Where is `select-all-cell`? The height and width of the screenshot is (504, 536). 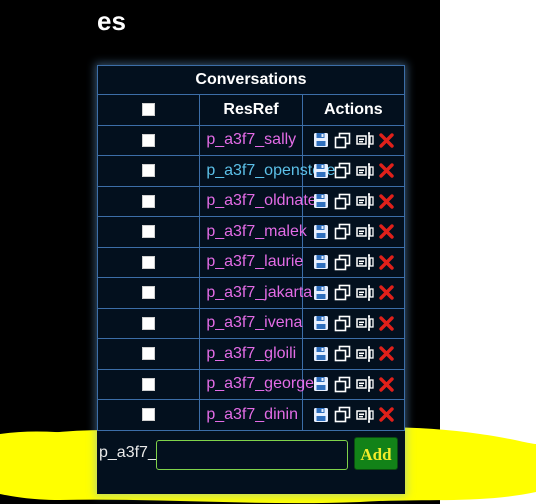
select-all-cell is located at coordinates (149, 110).